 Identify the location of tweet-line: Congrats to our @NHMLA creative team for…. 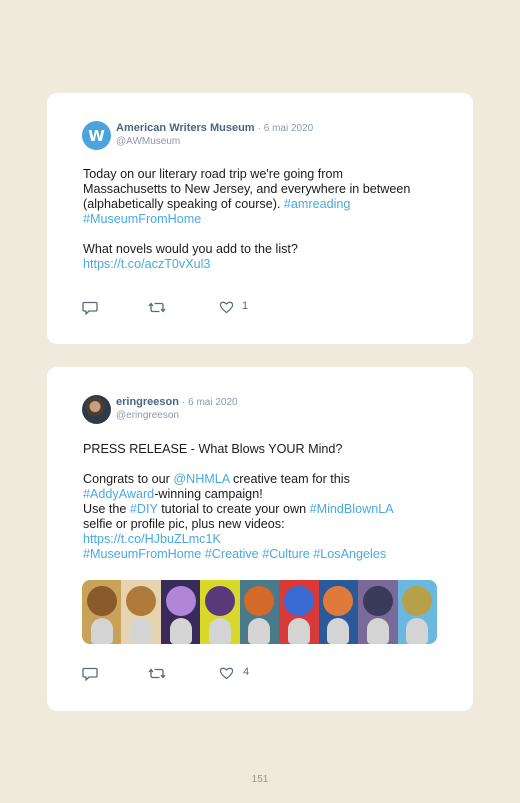
(263, 479).